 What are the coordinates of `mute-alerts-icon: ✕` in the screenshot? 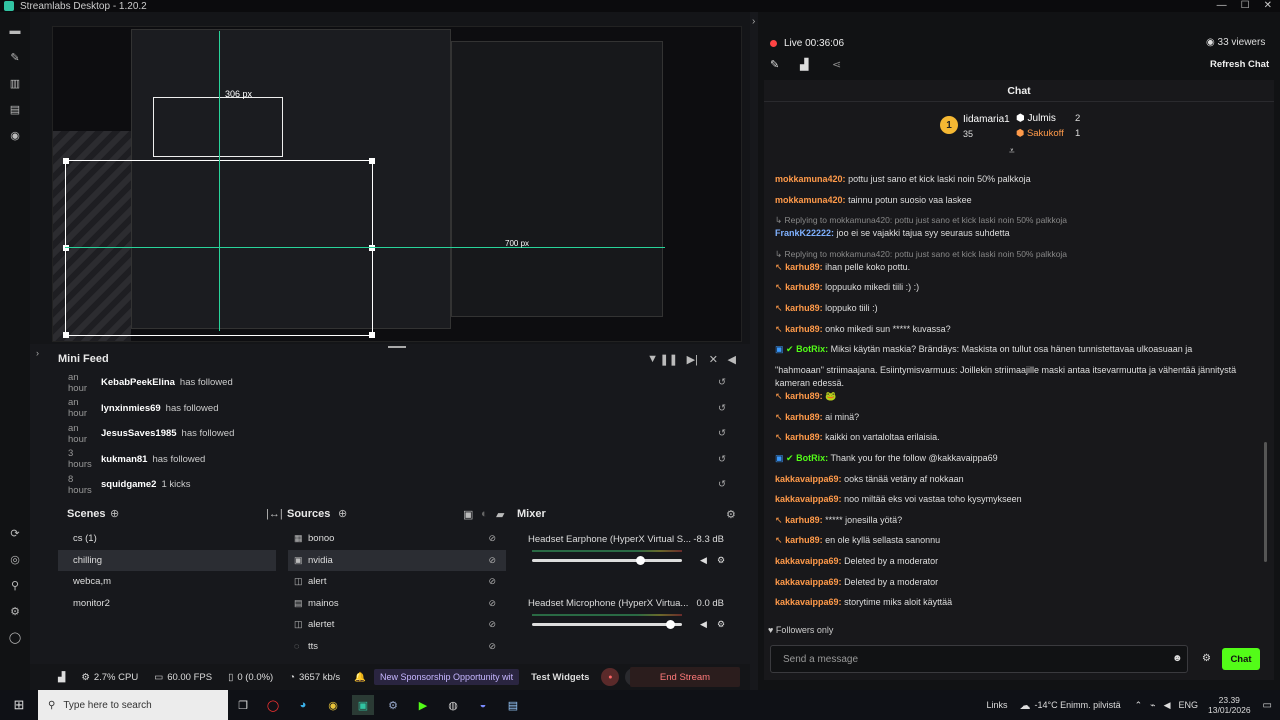 It's located at (713, 359).